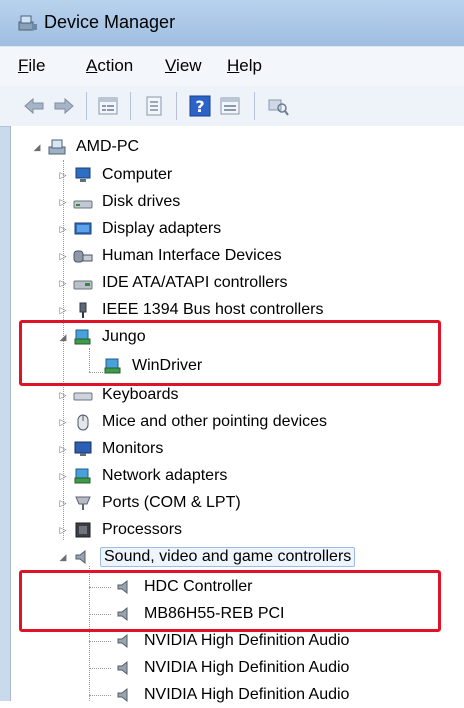 The width and height of the screenshot is (464, 708). What do you see at coordinates (83, 503) in the screenshot?
I see `port-icon` at bounding box center [83, 503].